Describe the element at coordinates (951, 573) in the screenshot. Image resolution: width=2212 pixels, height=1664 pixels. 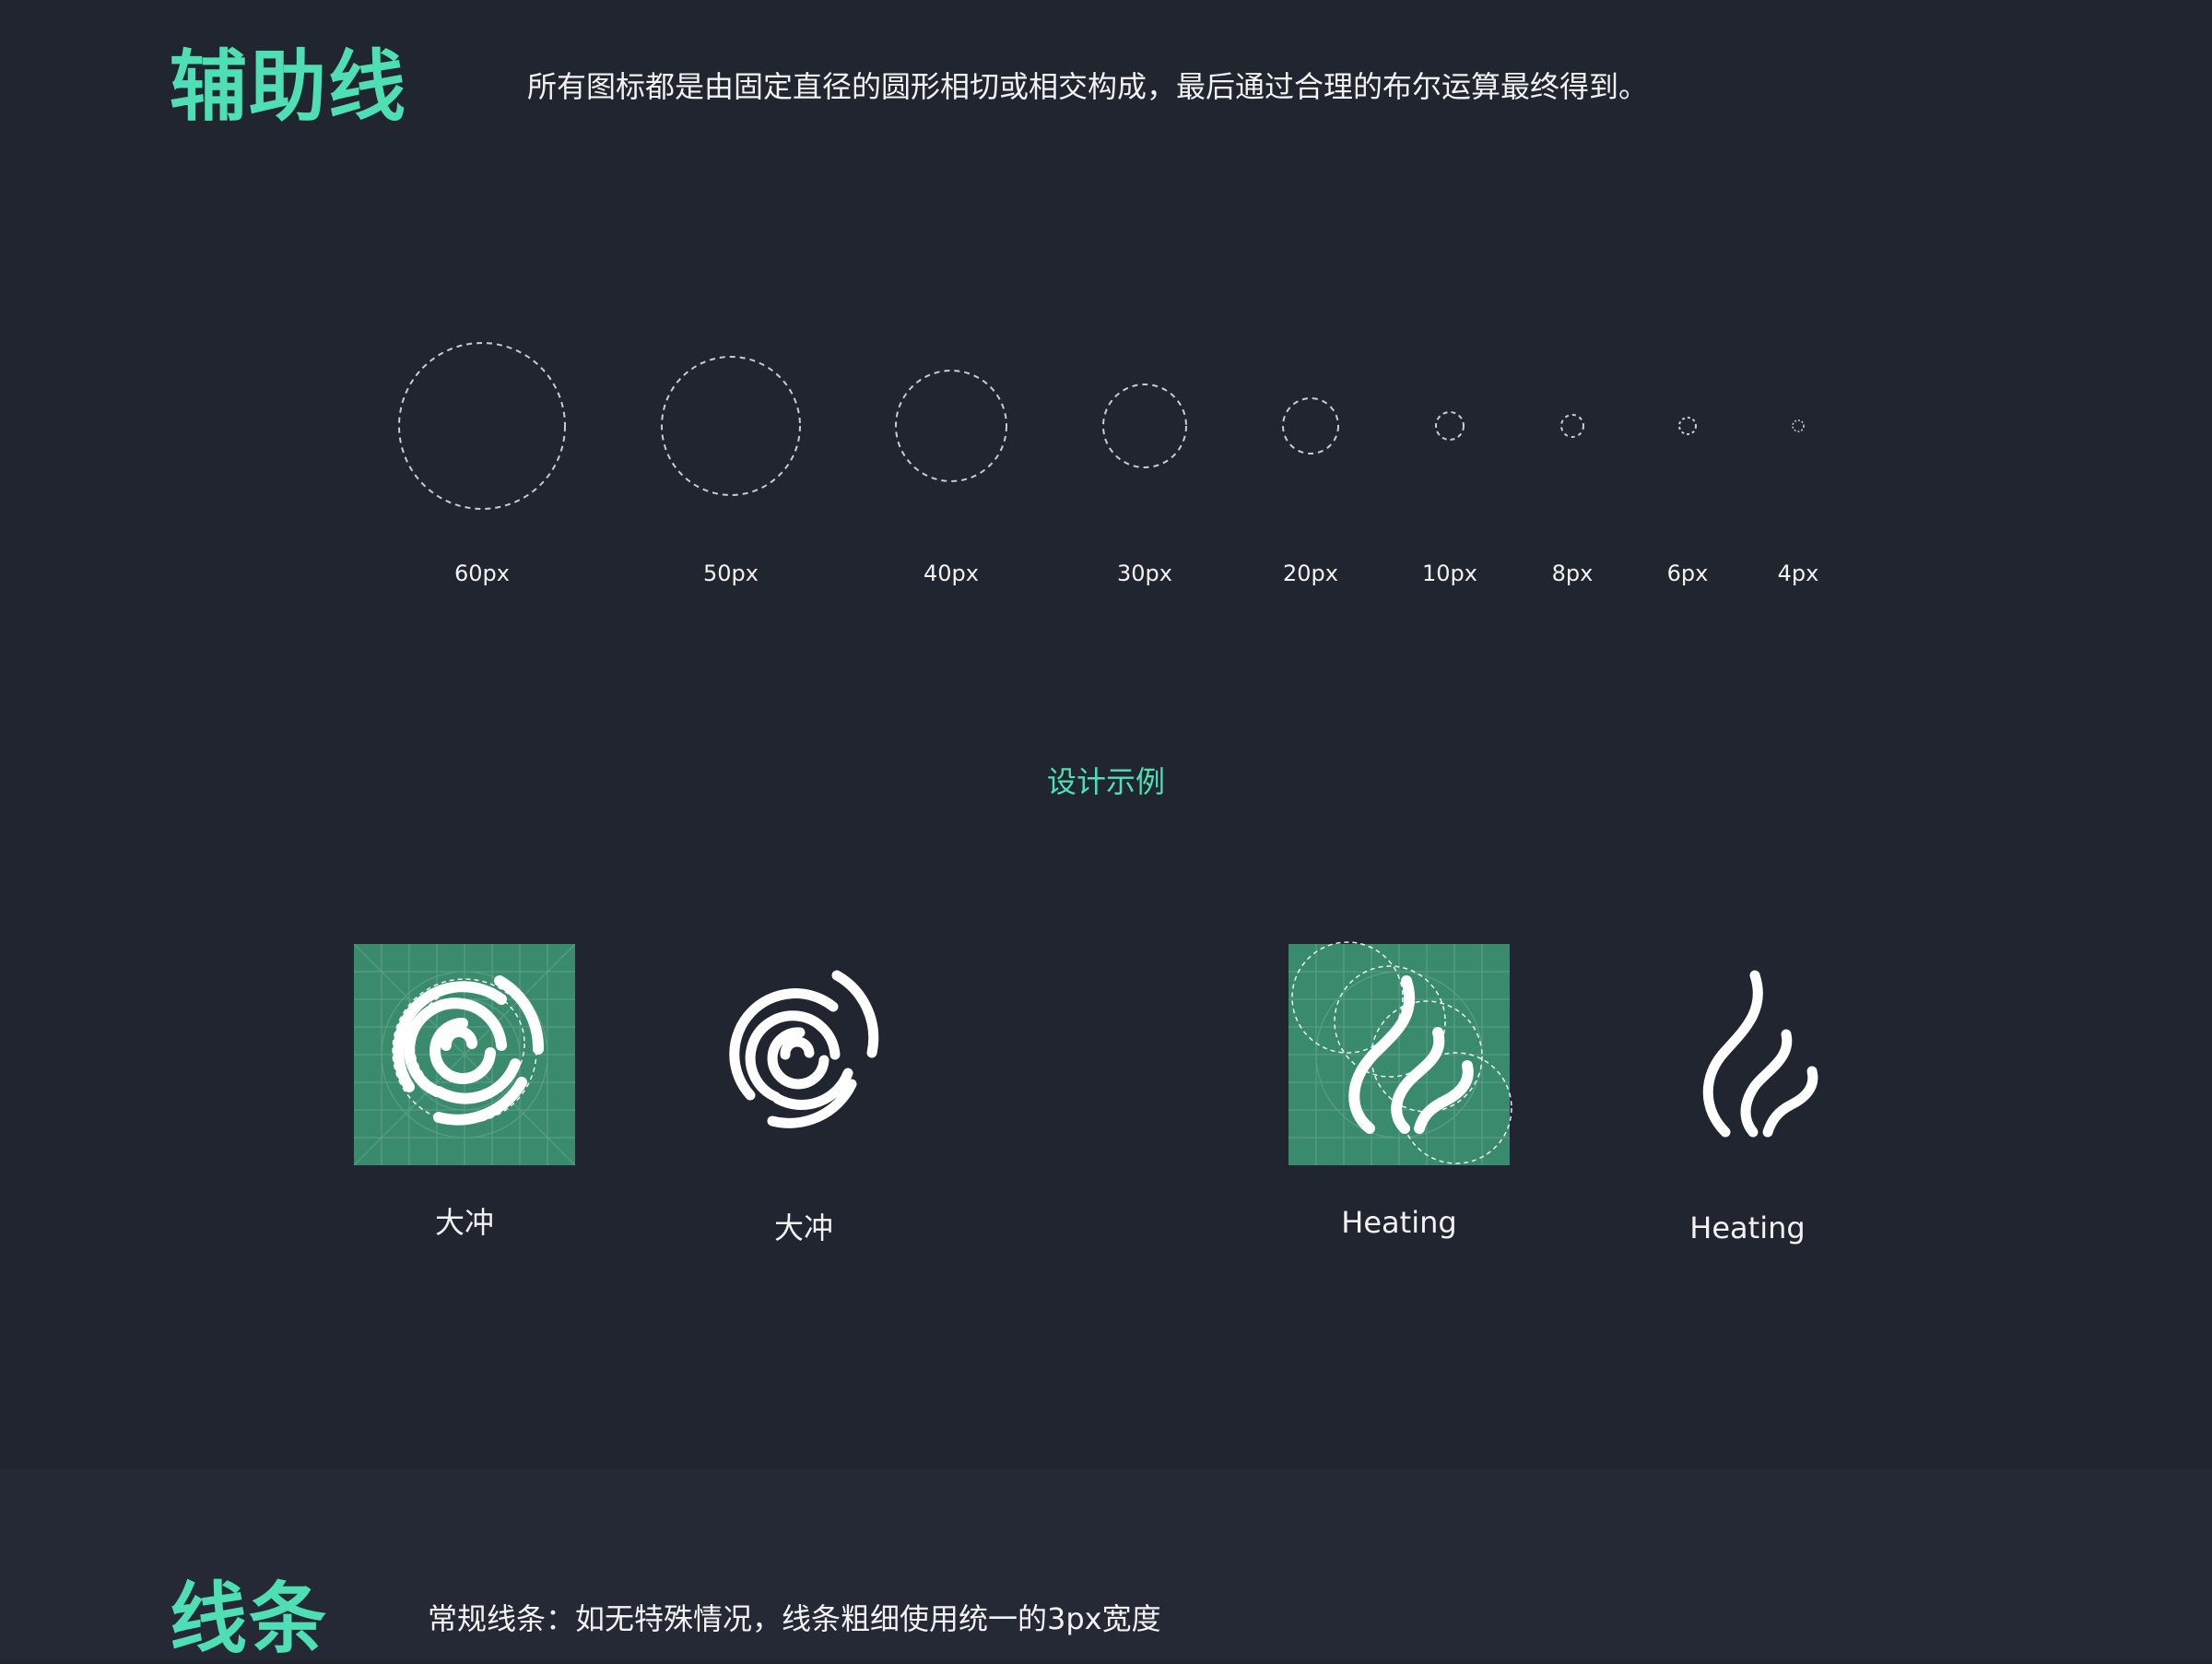
I see `circle-size-label: 40px` at that location.